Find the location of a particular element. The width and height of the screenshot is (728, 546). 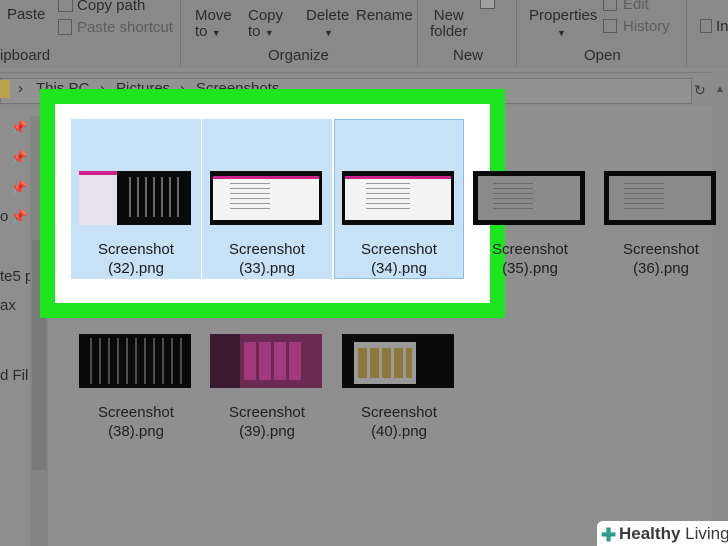

file-name: Screenshot (38).png is located at coordinates (136, 422).